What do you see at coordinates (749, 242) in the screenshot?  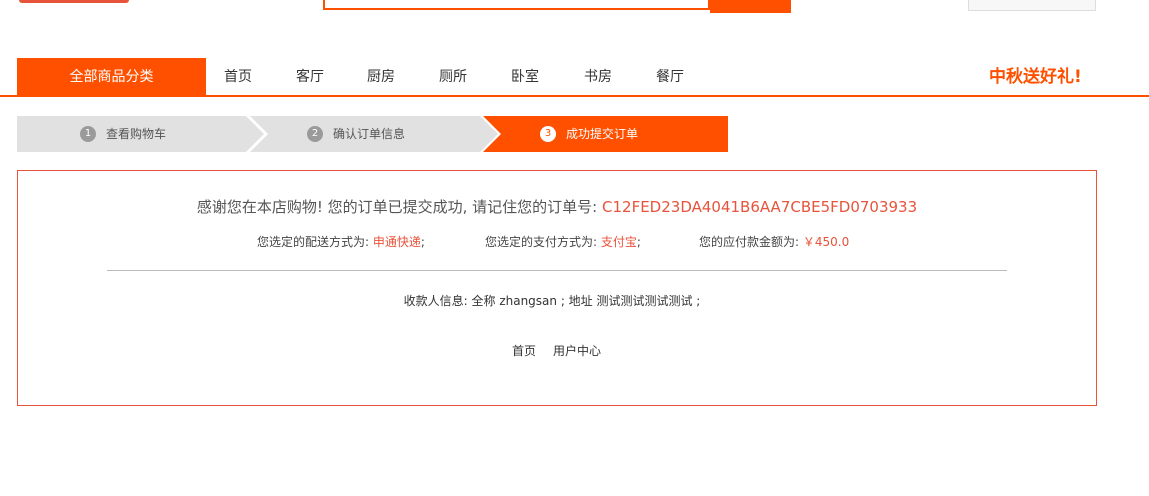 I see `amount-label: 您的应付款金额为:` at bounding box center [749, 242].